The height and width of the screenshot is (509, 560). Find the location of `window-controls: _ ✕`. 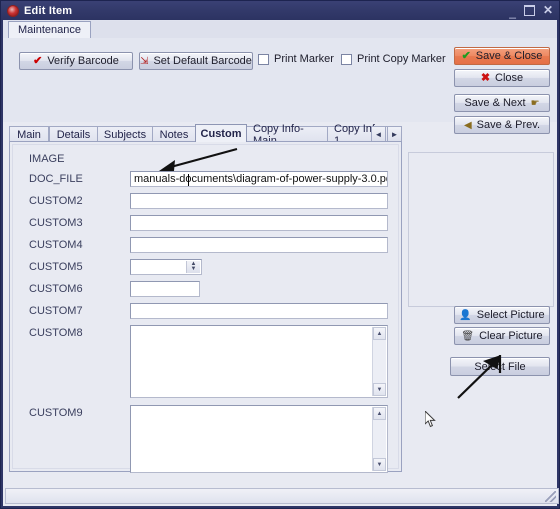

window-controls: _ ✕ is located at coordinates (531, 11).